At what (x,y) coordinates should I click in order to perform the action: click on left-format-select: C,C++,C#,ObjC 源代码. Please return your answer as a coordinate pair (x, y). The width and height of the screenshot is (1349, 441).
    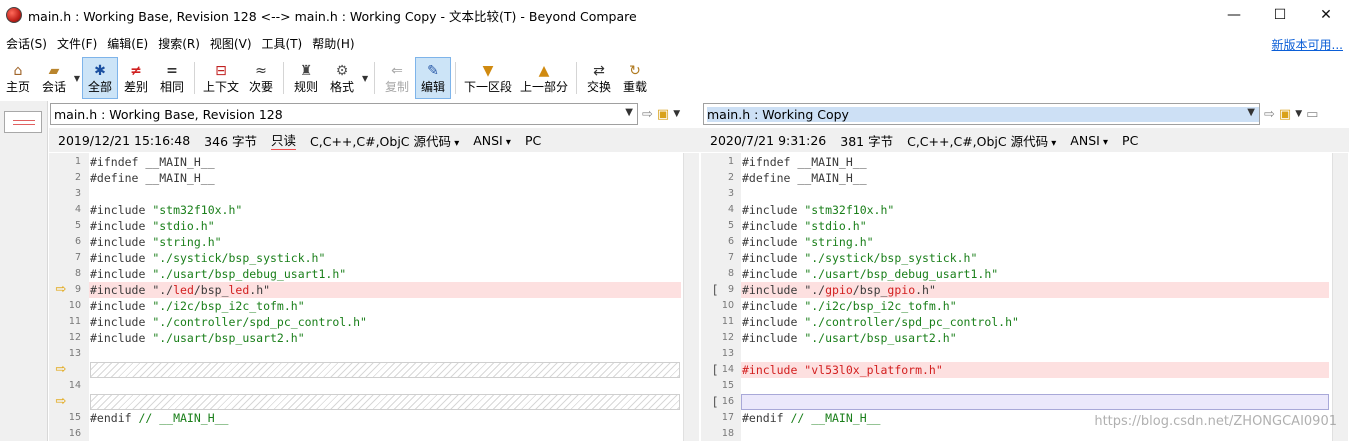
    Looking at the image, I should click on (384, 140).